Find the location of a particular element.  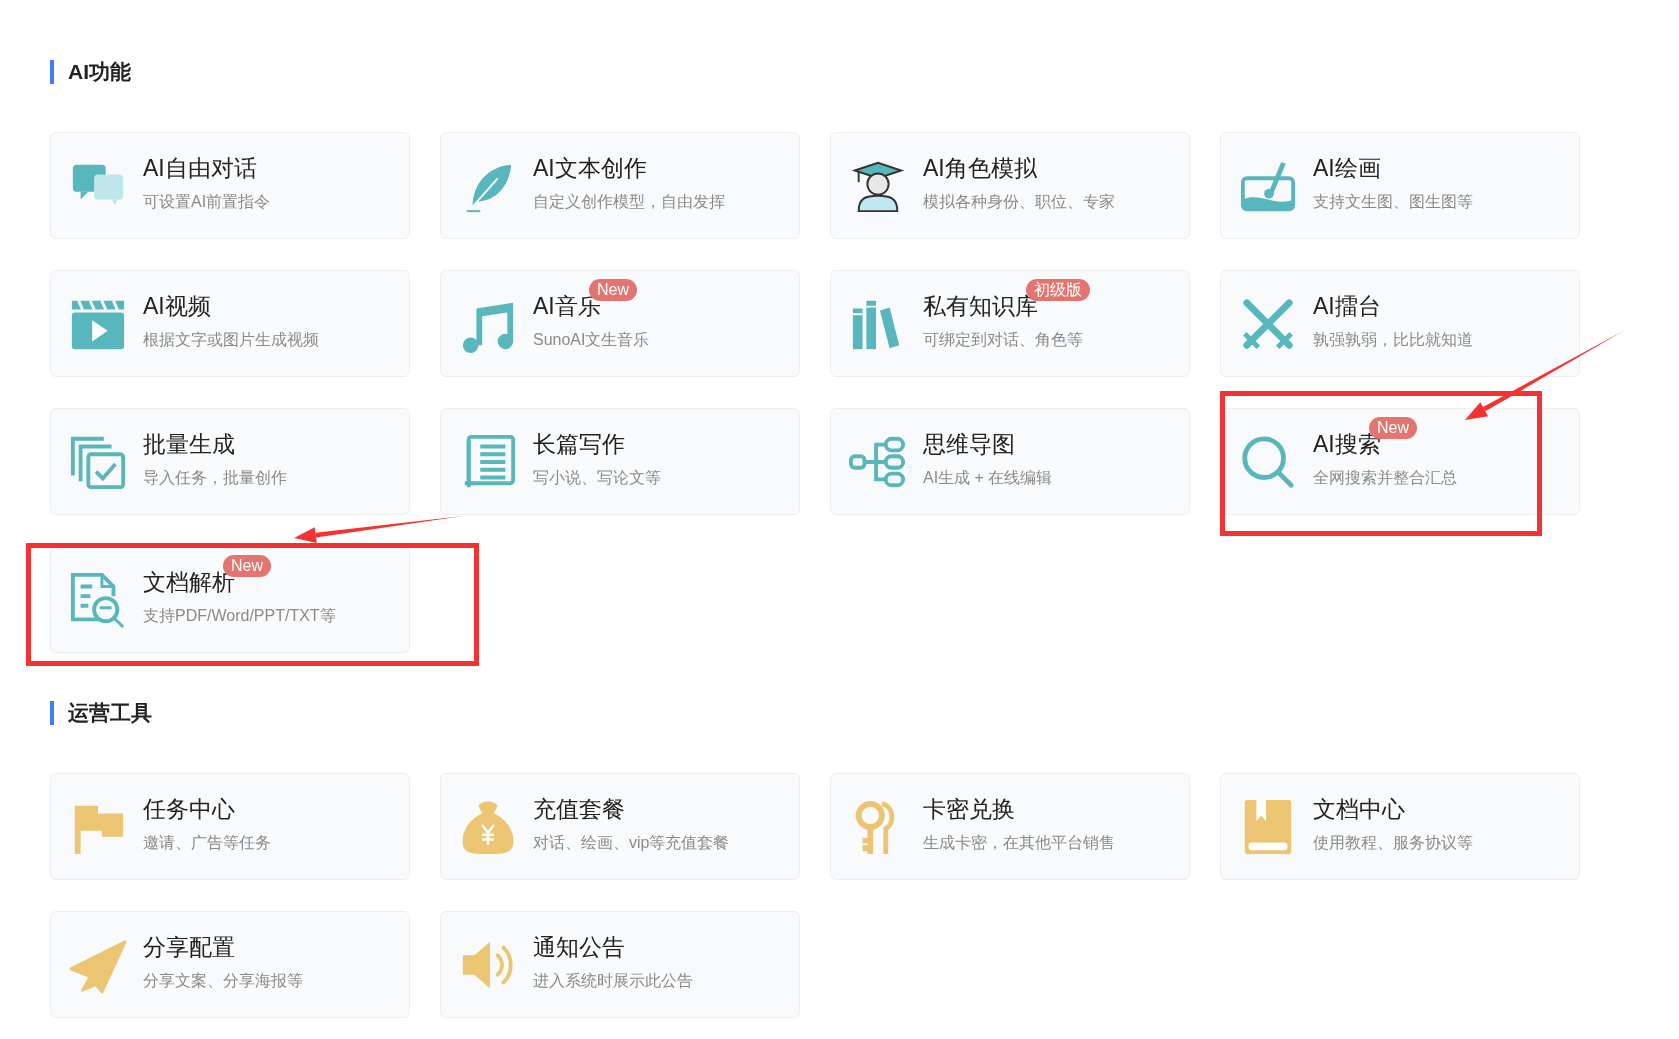

card-description: AI生成 + 在线编辑 is located at coordinates (988, 478).